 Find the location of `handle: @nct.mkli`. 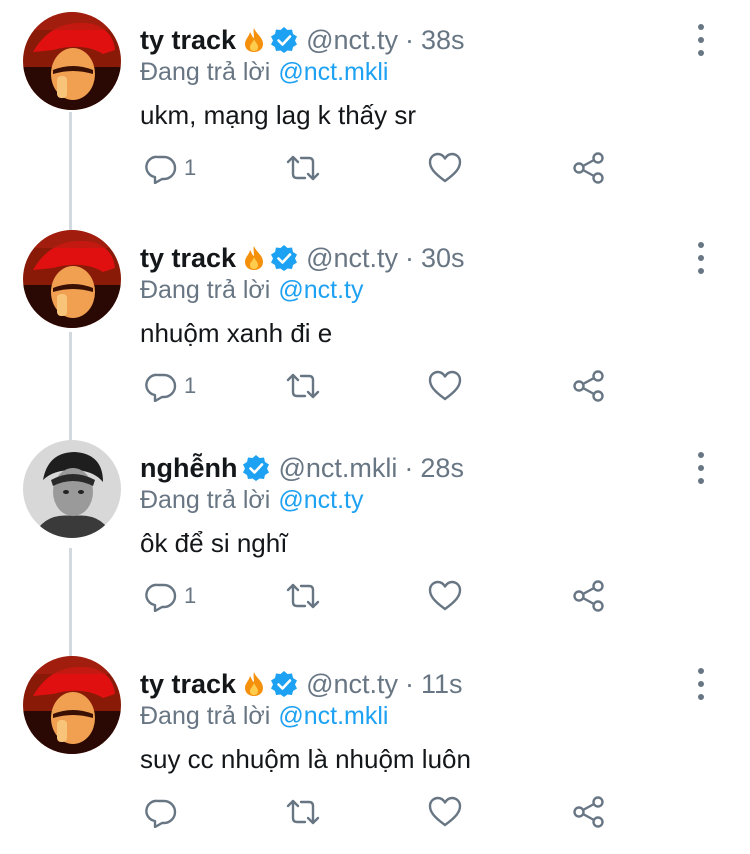

handle: @nct.mkli is located at coordinates (337, 468).